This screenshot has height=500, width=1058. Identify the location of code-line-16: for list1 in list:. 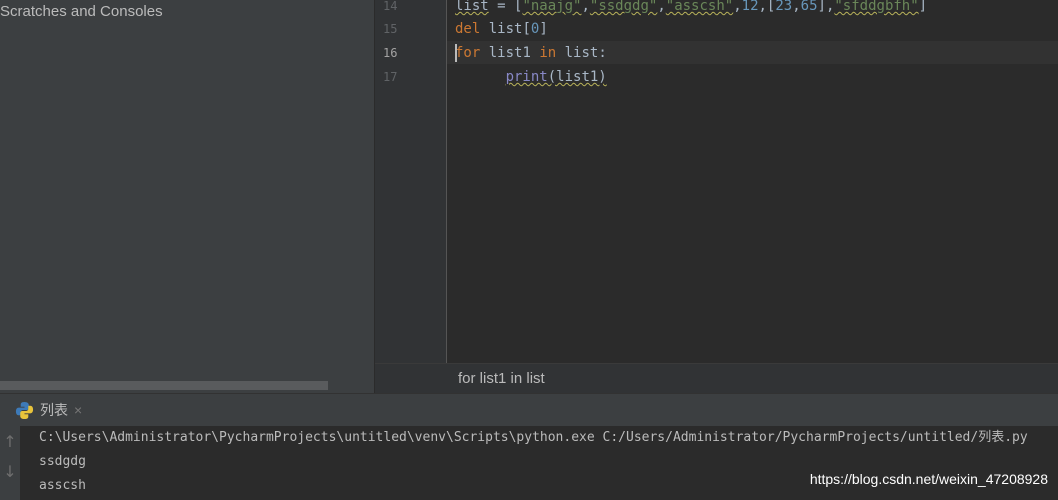
(531, 53).